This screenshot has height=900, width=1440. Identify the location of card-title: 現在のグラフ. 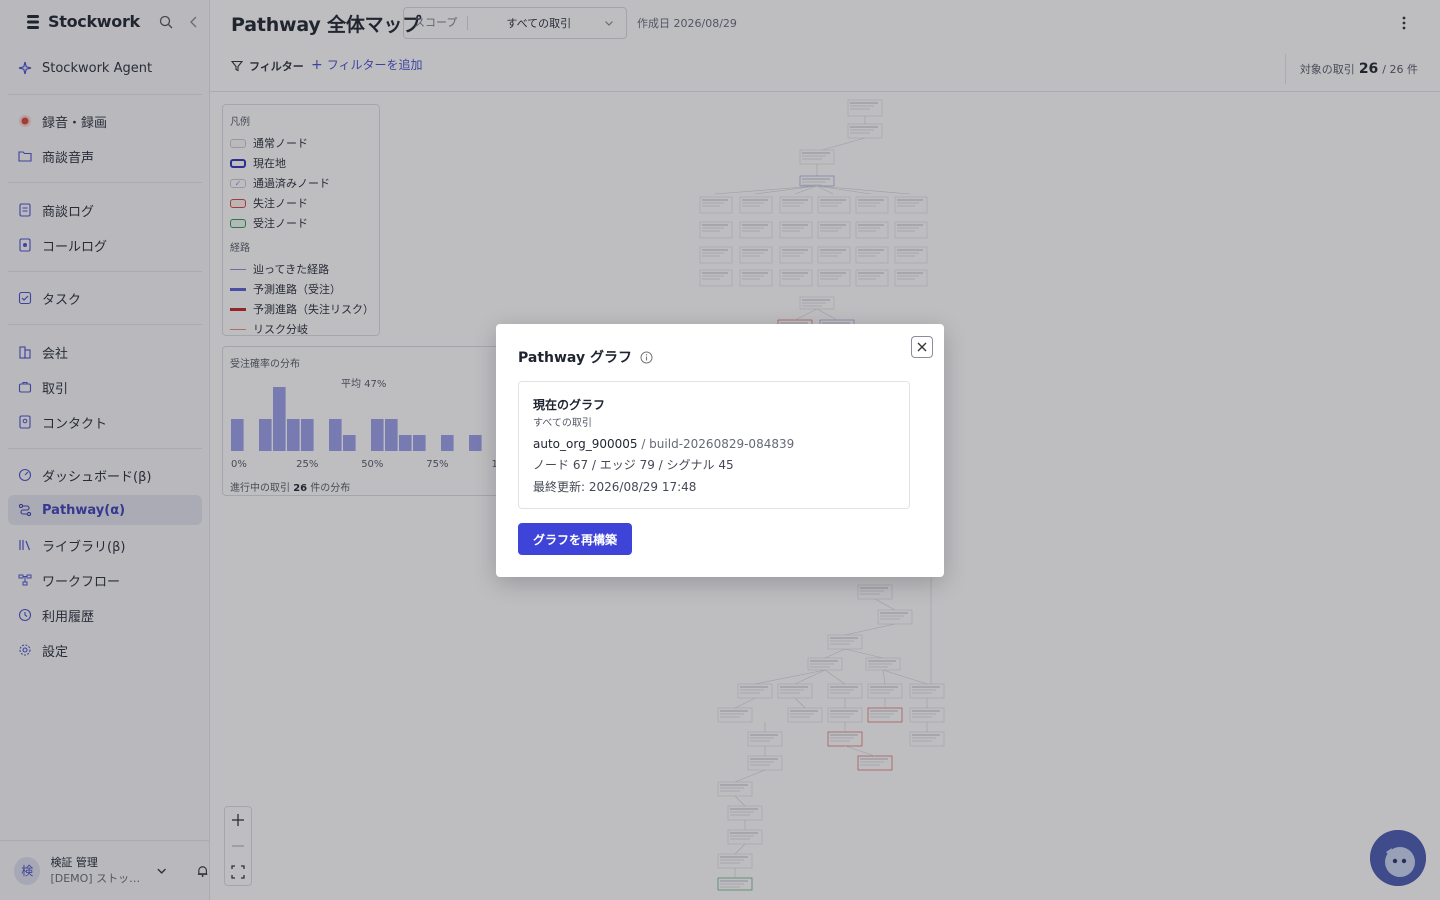
(569, 405).